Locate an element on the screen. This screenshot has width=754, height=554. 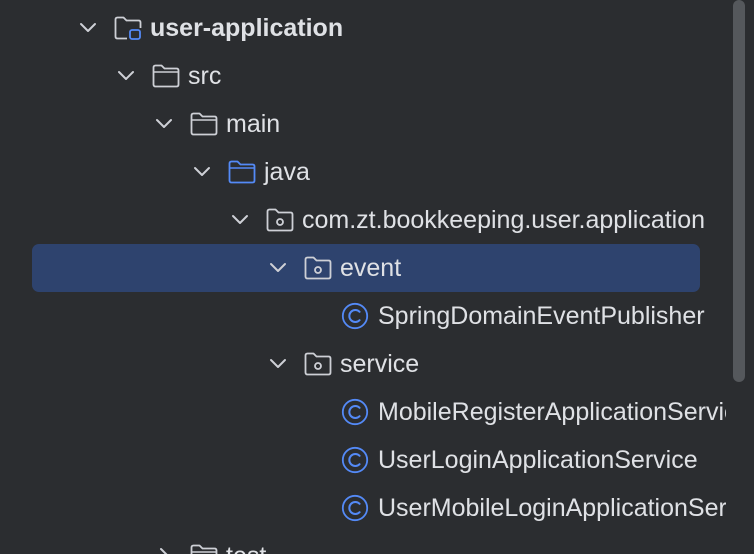
tree-item-label: java is located at coordinates (287, 172).